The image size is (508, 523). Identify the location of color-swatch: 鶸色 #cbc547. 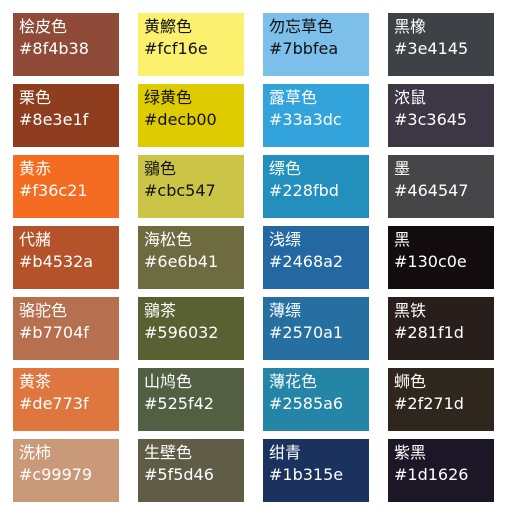
(191, 186).